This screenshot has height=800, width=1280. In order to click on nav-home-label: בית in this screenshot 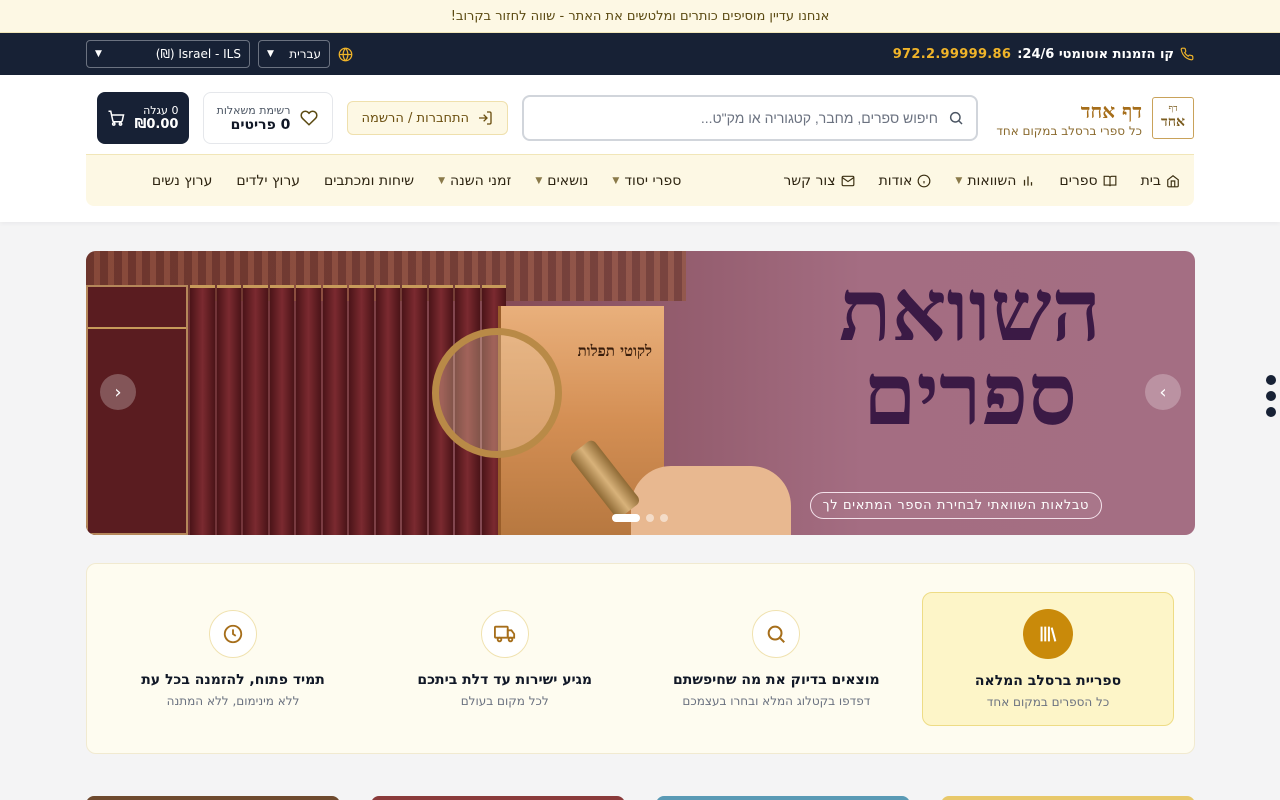, I will do `click(1150, 180)`.